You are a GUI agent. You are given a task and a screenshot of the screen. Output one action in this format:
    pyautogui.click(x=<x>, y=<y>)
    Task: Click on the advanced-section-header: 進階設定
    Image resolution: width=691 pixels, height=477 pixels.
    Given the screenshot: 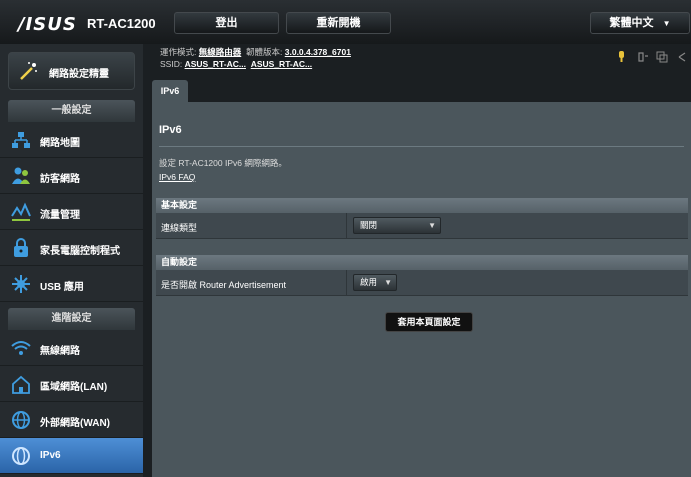 What is the action you would take?
    pyautogui.click(x=71, y=319)
    